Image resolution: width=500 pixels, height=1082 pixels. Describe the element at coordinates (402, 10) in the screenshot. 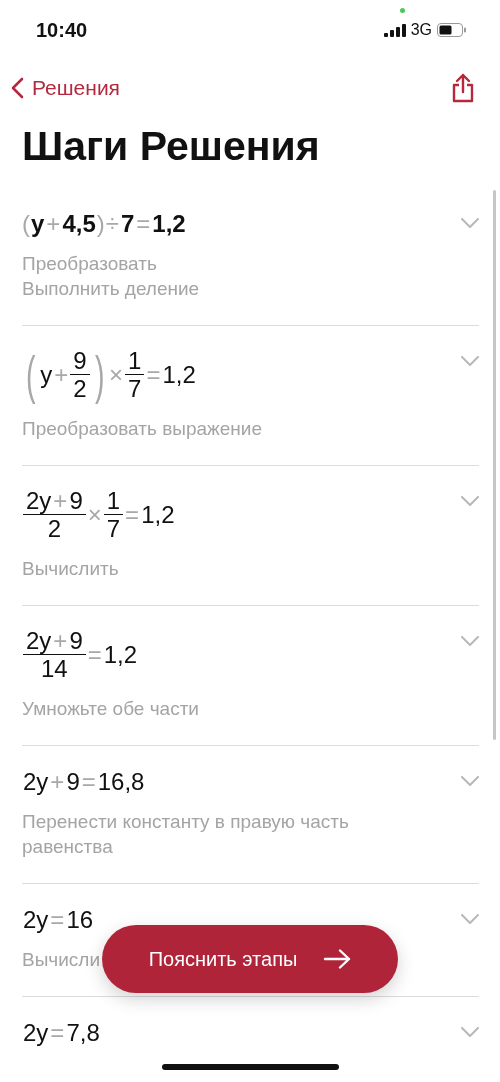

I see `status-dot-icon` at that location.